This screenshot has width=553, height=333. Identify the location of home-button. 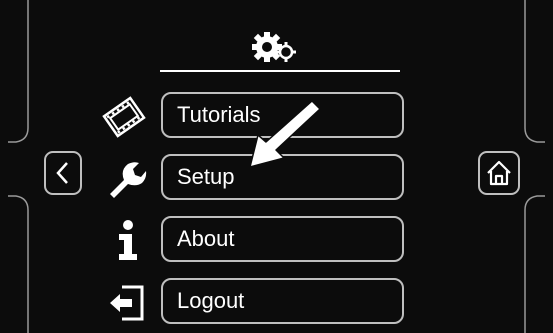
(499, 173).